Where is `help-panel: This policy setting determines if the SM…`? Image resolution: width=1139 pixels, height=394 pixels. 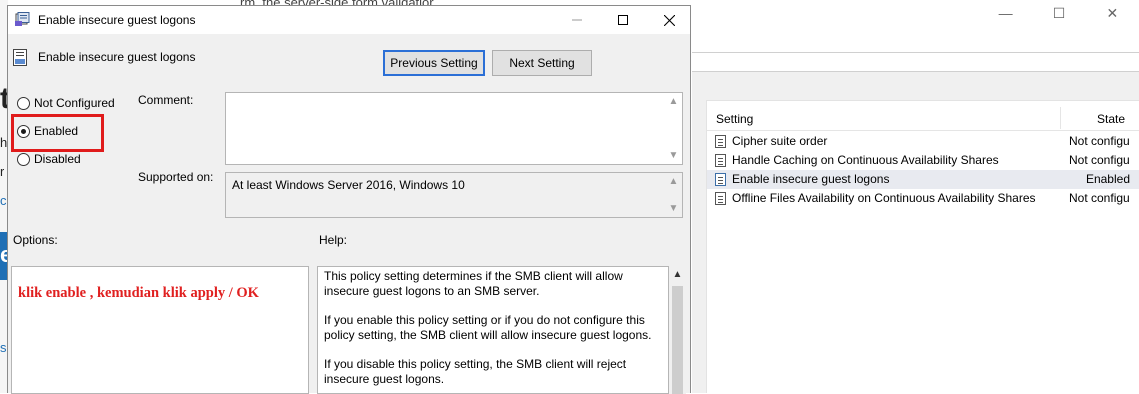 help-panel: This policy setting determines if the SM… is located at coordinates (493, 330).